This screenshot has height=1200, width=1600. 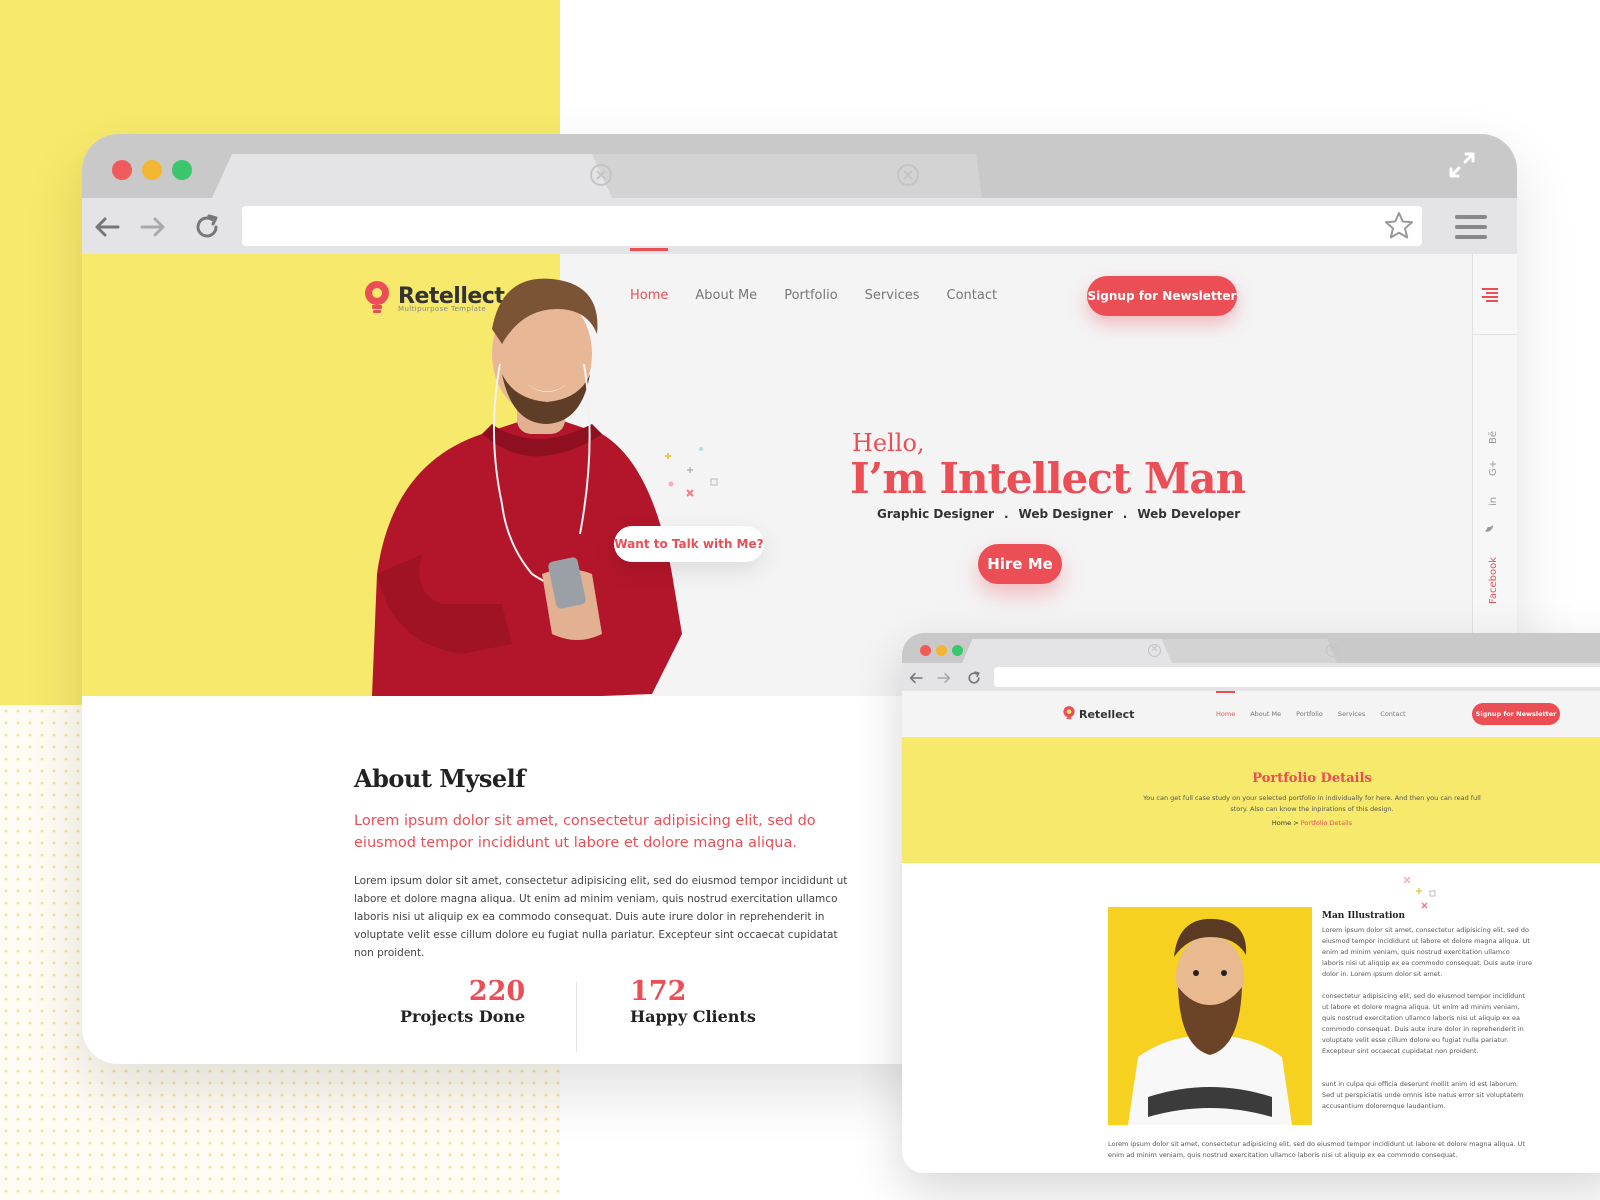 What do you see at coordinates (462, 1001) in the screenshot?
I see `stat-projects: 220 Projects Done` at bounding box center [462, 1001].